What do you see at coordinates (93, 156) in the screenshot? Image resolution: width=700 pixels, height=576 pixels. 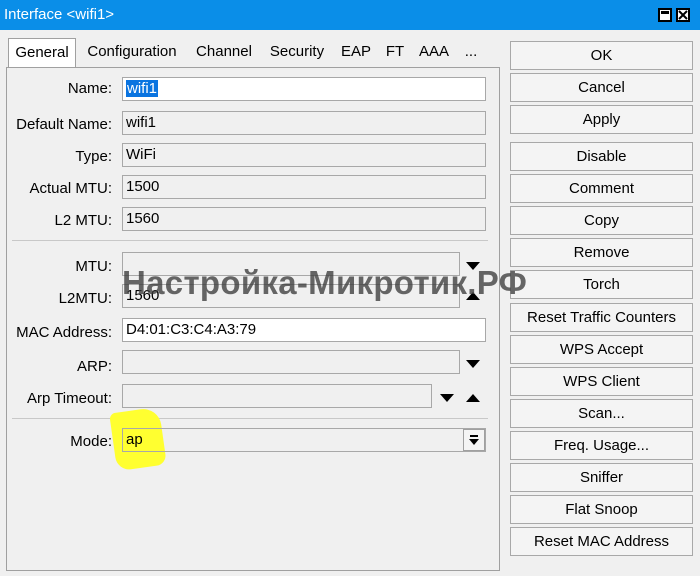 I see `type-label: Type:` at bounding box center [93, 156].